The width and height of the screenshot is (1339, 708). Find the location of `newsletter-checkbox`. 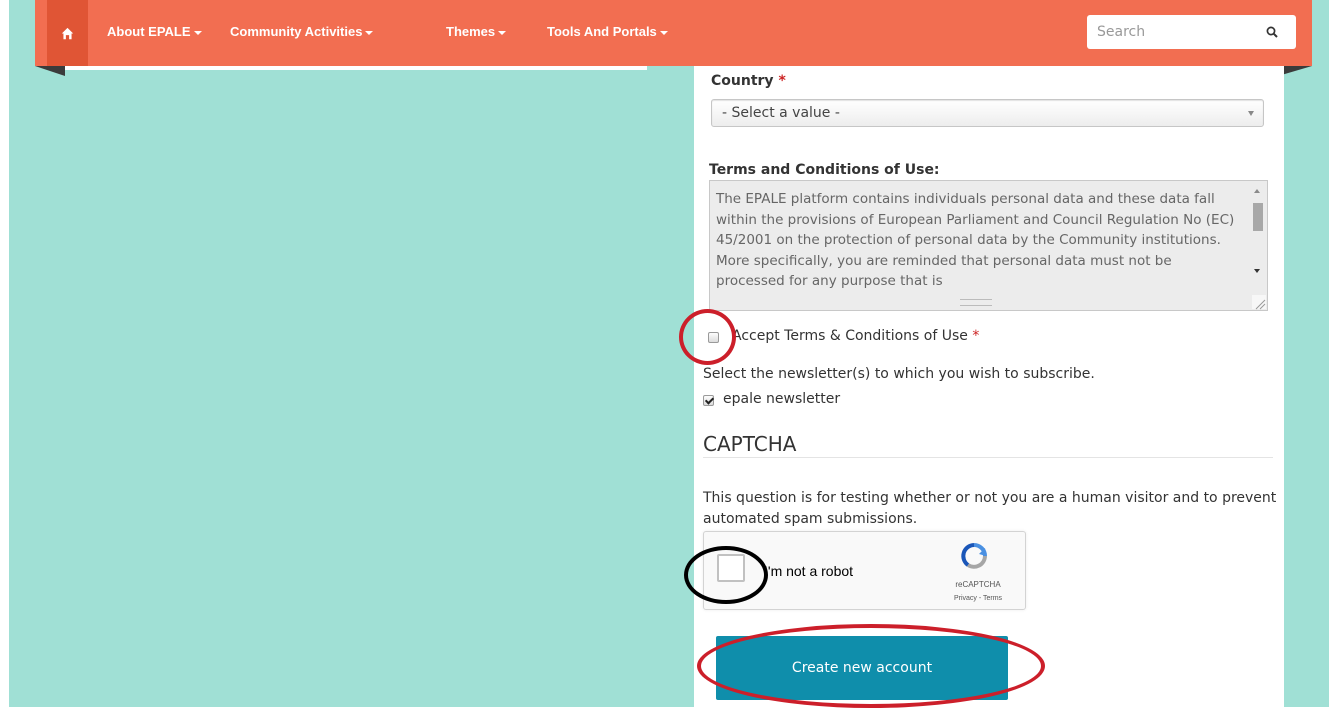

newsletter-checkbox is located at coordinates (708, 400).